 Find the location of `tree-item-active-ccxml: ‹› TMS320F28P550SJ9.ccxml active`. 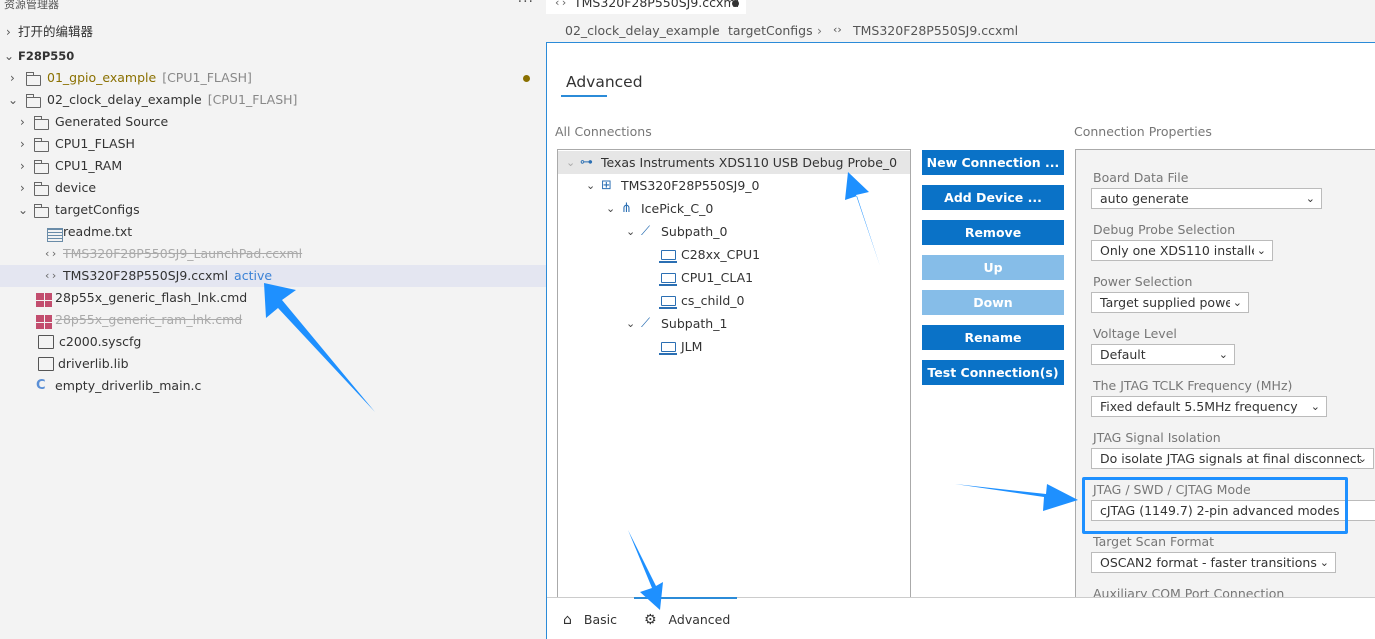

tree-item-active-ccxml: ‹› TMS320F28P550SJ9.ccxml active is located at coordinates (273, 276).